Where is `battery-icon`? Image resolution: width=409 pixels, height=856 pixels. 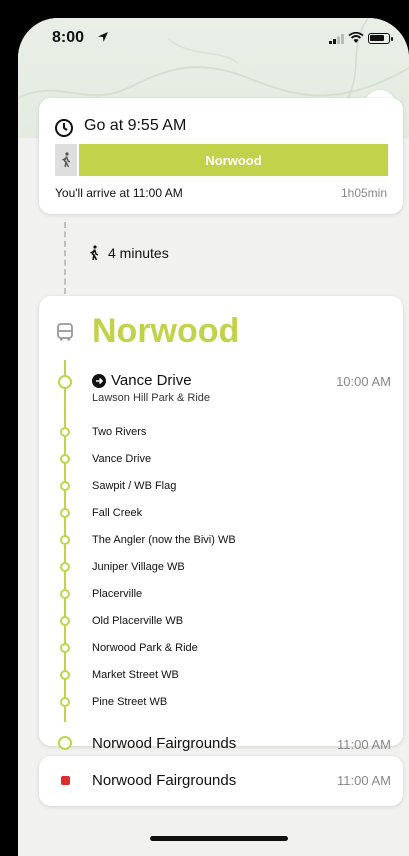
battery-icon is located at coordinates (380, 38).